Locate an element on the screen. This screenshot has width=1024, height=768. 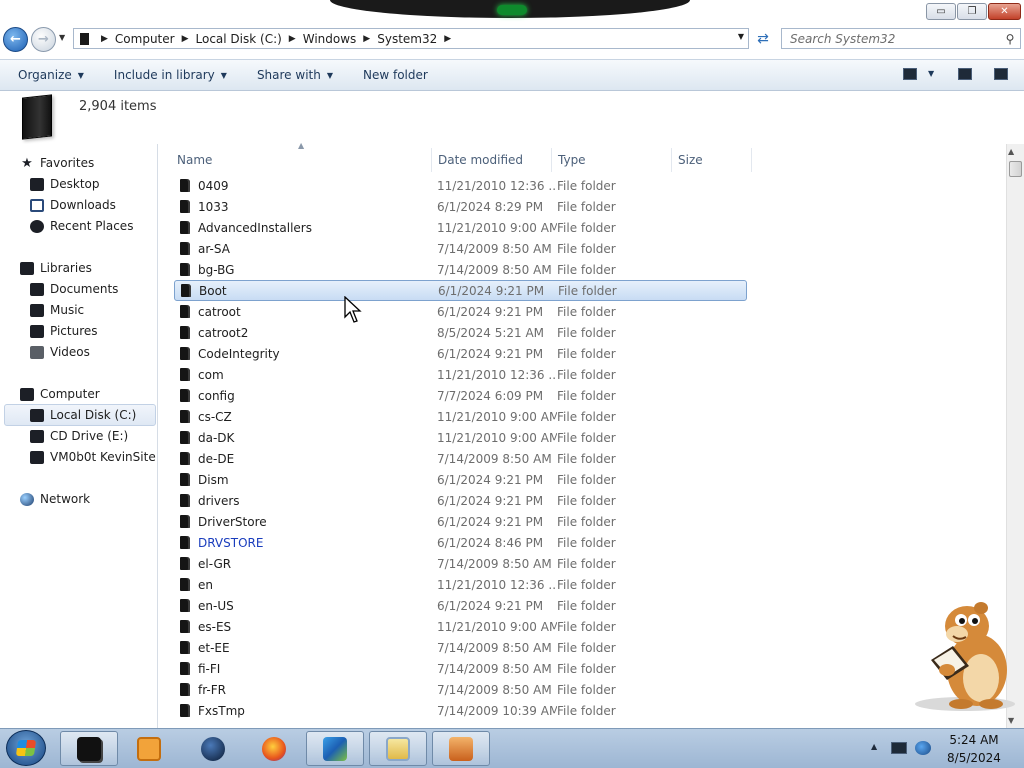
nav-item-cd-drive: CD Drive (E:) is located at coordinates (79, 436).